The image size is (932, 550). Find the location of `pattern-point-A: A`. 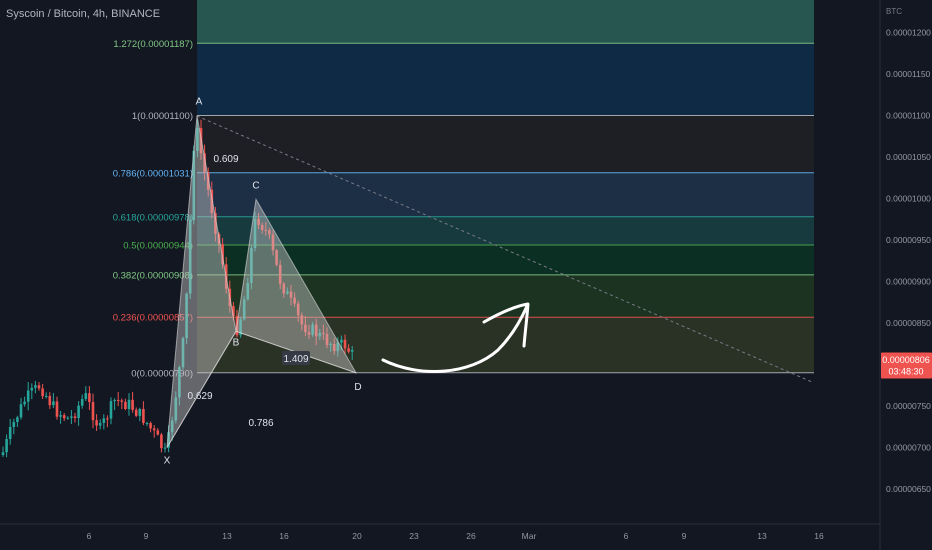

pattern-point-A: A is located at coordinates (199, 102).